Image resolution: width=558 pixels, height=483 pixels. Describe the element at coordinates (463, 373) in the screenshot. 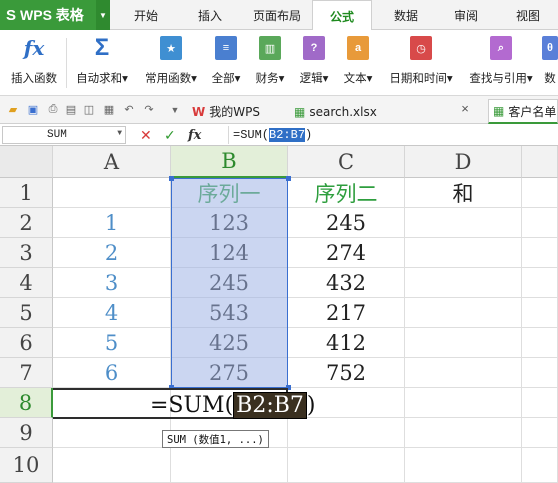

I see `cell-d7` at that location.